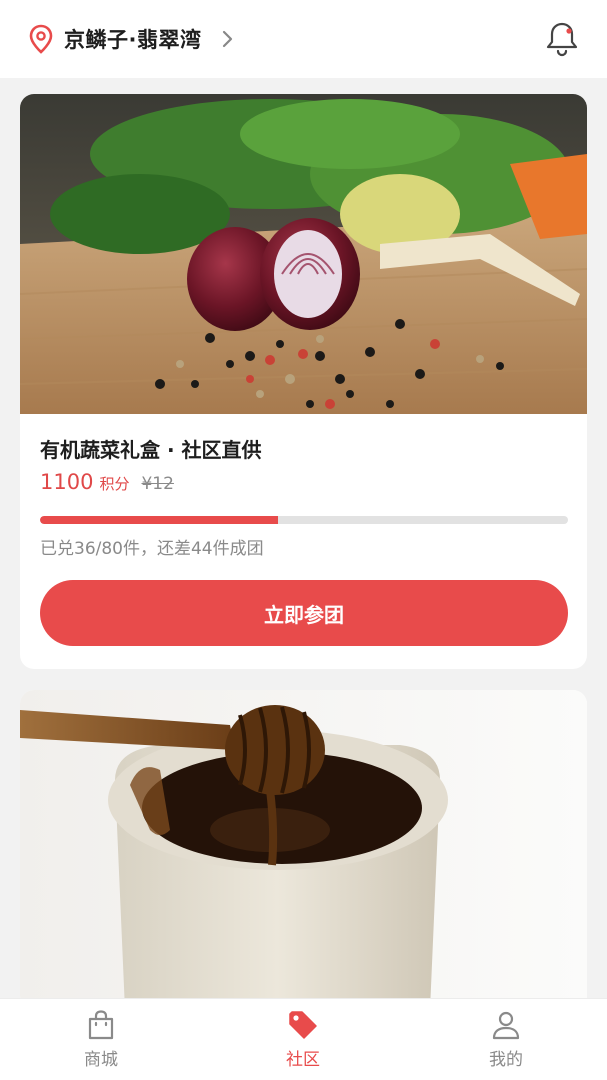 This screenshot has height=1080, width=607. I want to click on tab-shop-label: 商城, so click(101, 1060).